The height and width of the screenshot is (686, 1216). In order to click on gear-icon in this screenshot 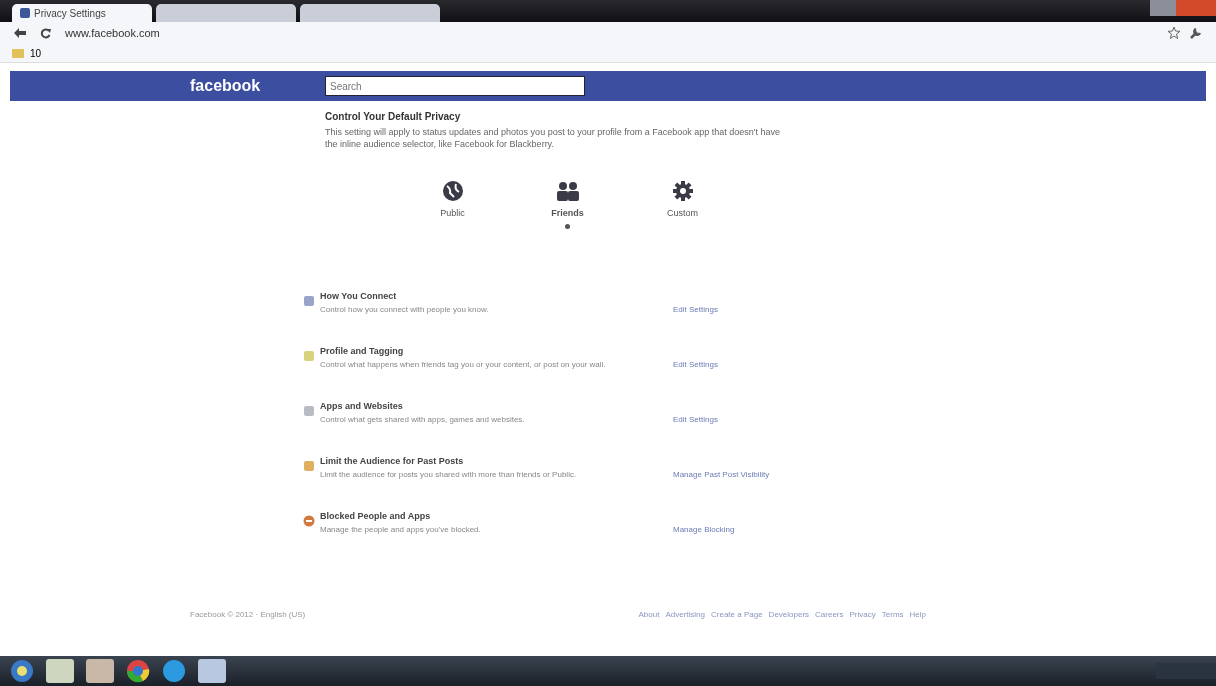, I will do `click(682, 191)`.